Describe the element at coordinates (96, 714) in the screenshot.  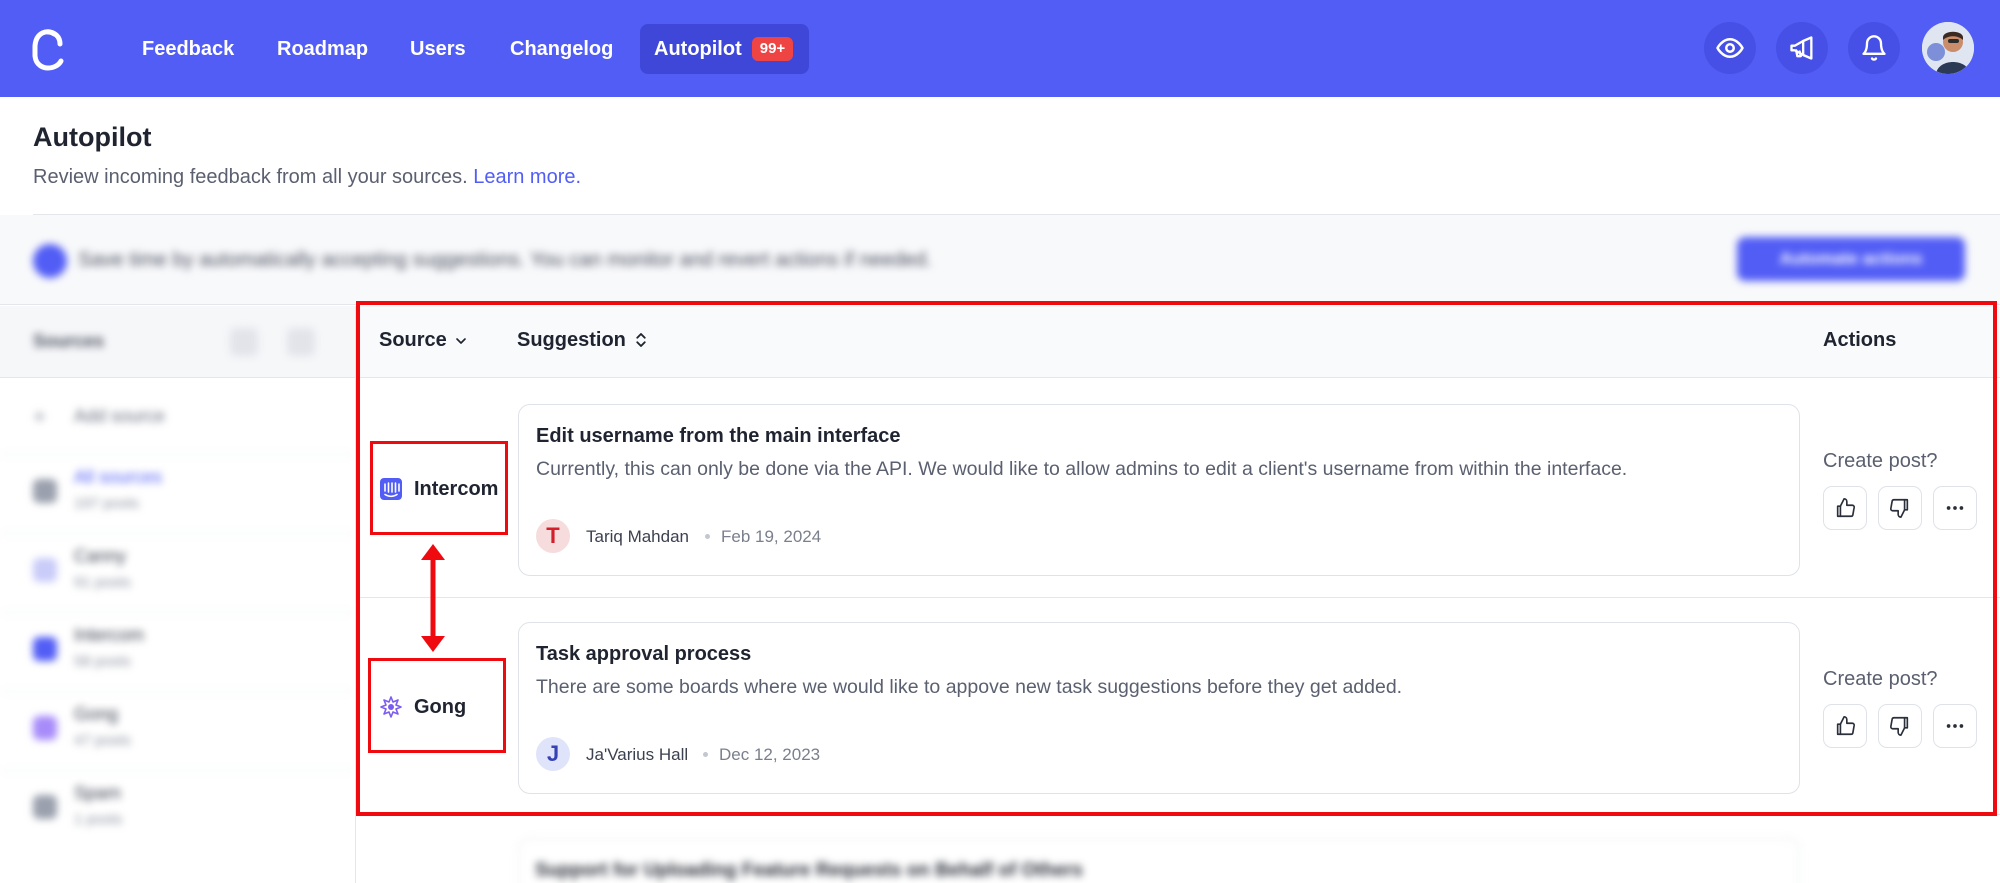
I see `sidebar-item-label: Gong` at that location.